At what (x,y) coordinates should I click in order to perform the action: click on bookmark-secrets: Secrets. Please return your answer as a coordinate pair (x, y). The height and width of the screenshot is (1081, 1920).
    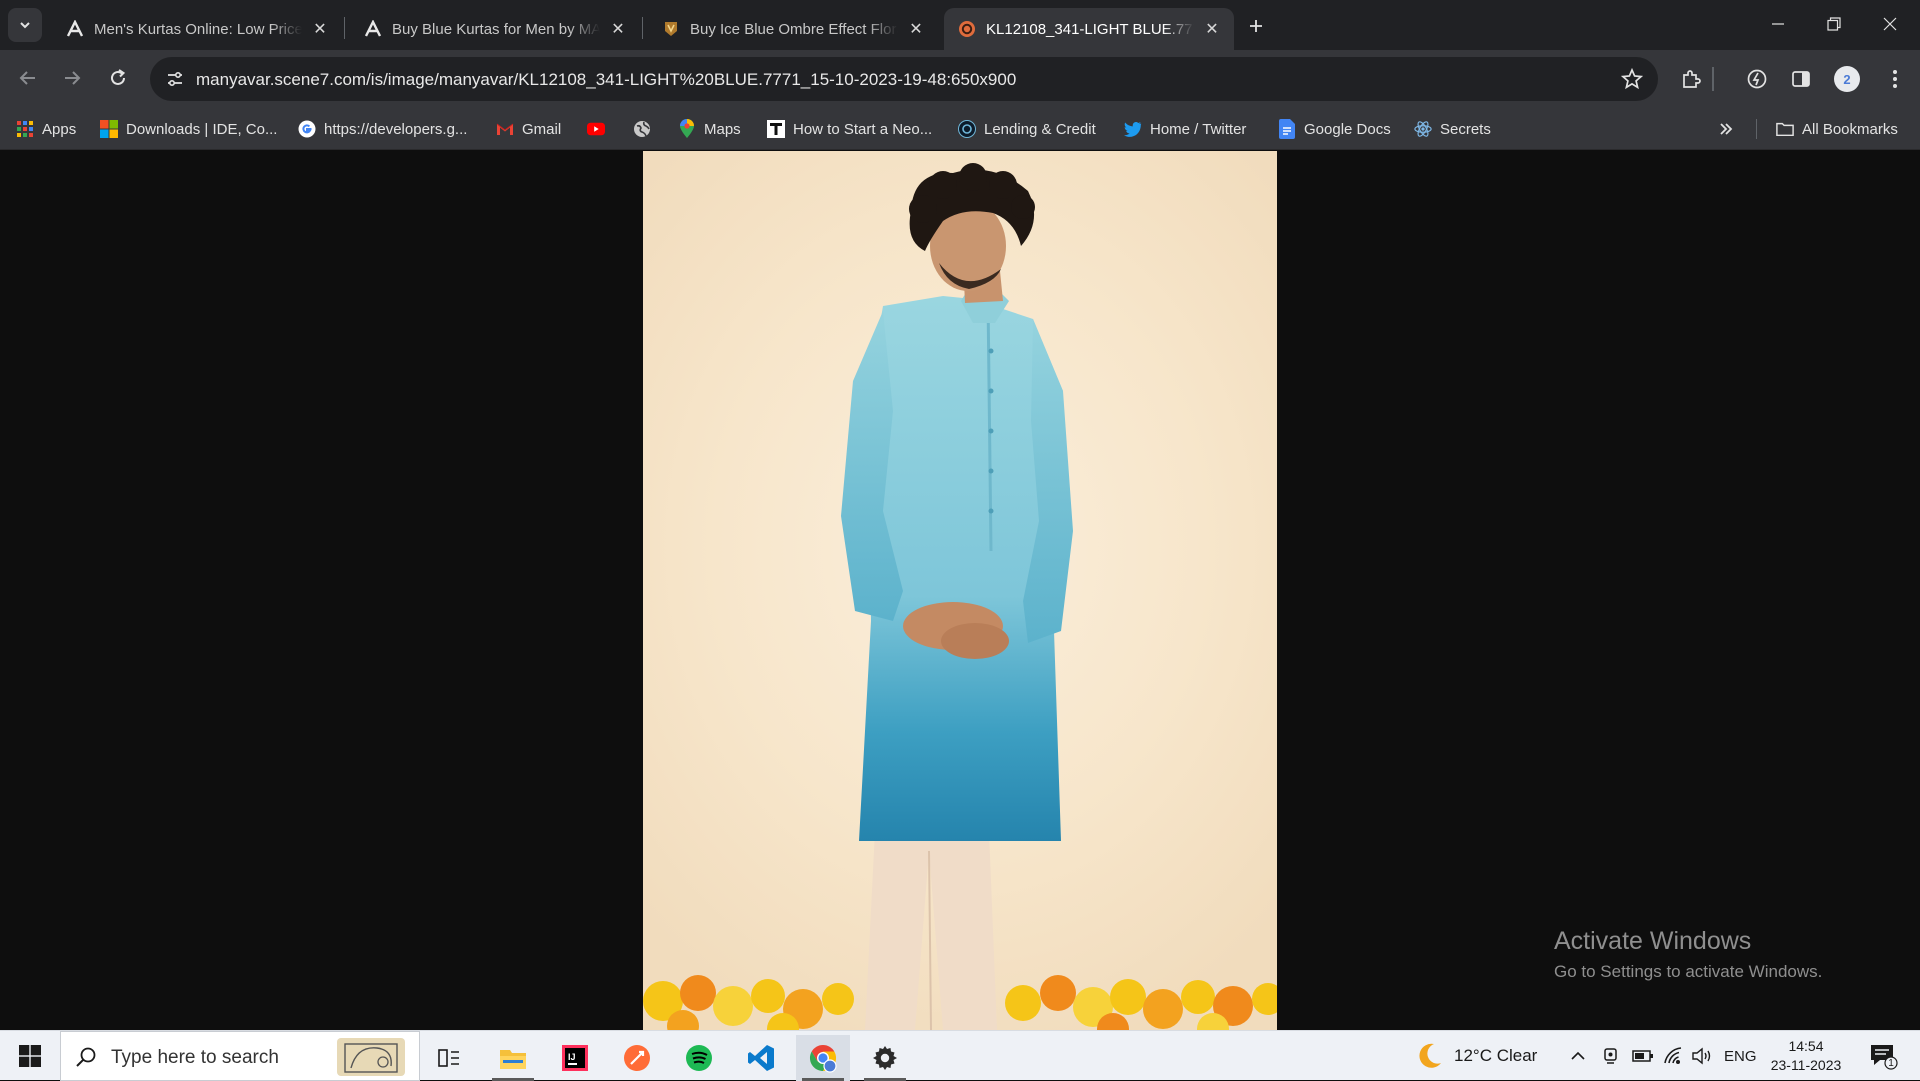
    Looking at the image, I should click on (1452, 129).